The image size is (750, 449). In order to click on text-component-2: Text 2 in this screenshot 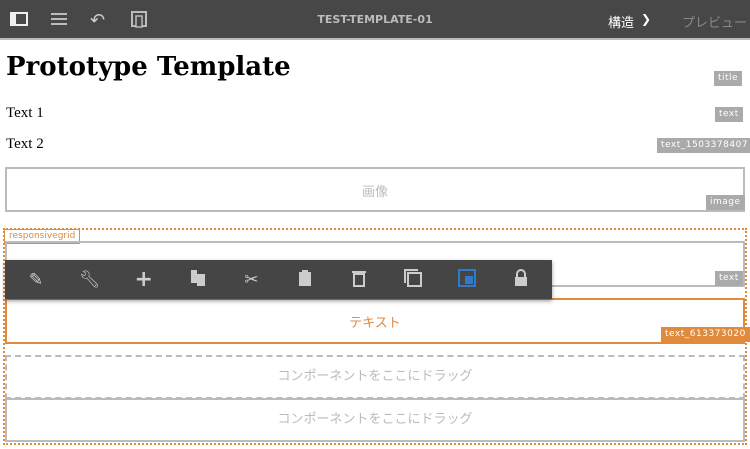, I will do `click(25, 144)`.